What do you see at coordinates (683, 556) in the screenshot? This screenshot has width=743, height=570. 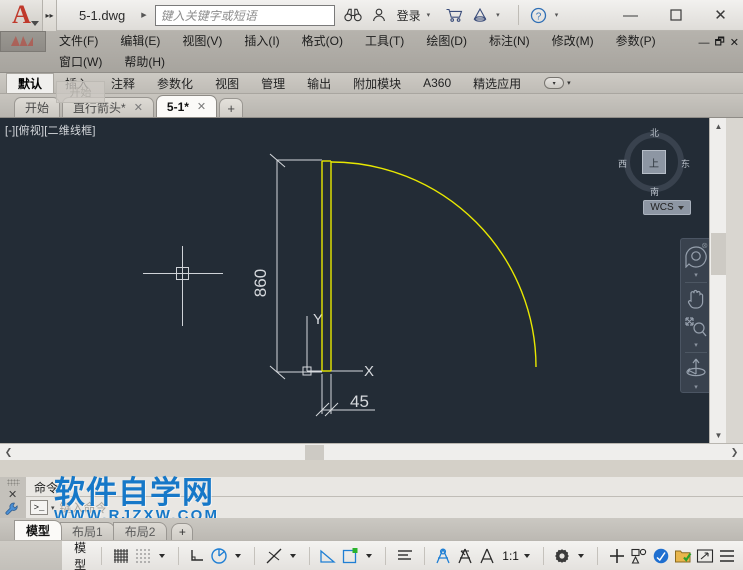 I see `isolate-objects-toggle-icon` at bounding box center [683, 556].